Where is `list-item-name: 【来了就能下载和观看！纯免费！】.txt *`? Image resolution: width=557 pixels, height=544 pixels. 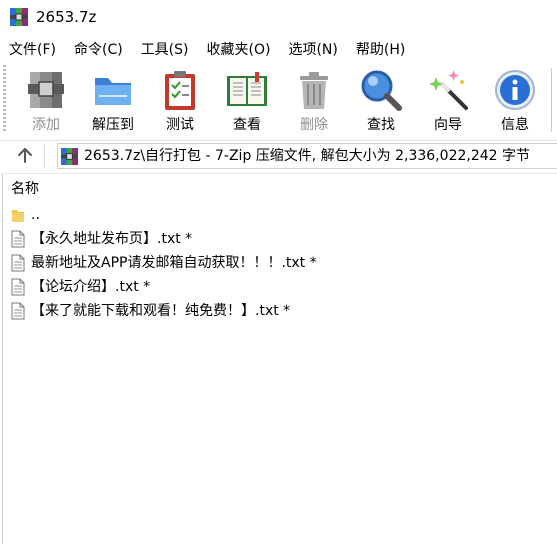
list-item-name: 【来了就能下载和观看！纯免费！】.txt * is located at coordinates (161, 311).